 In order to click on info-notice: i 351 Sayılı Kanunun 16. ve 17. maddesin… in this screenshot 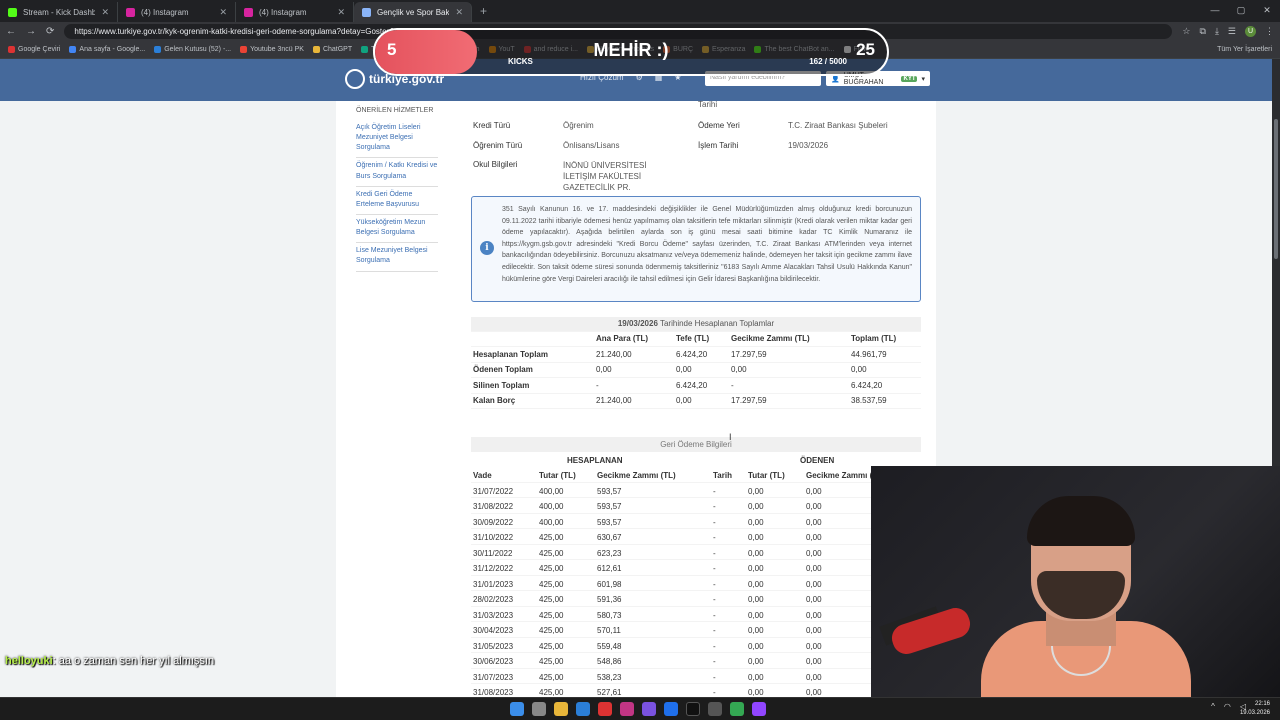, I will do `click(696, 249)`.